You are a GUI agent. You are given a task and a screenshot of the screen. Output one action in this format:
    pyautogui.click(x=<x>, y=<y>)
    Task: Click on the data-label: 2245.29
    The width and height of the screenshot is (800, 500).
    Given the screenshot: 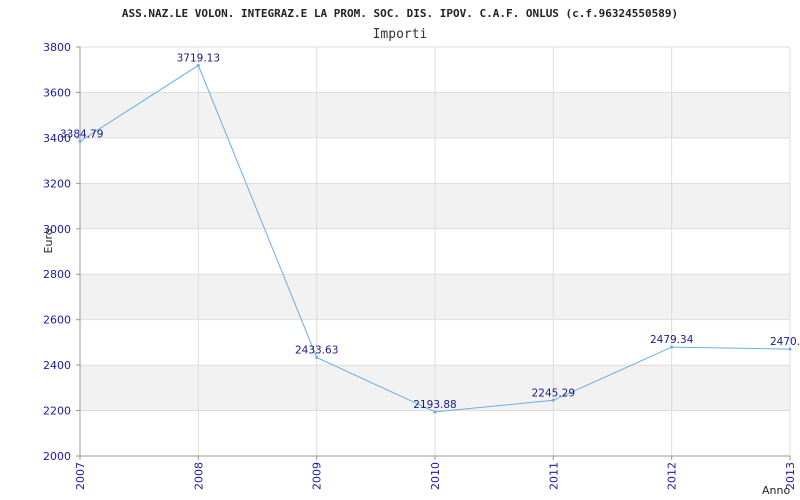 What is the action you would take?
    pyautogui.click(x=553, y=393)
    